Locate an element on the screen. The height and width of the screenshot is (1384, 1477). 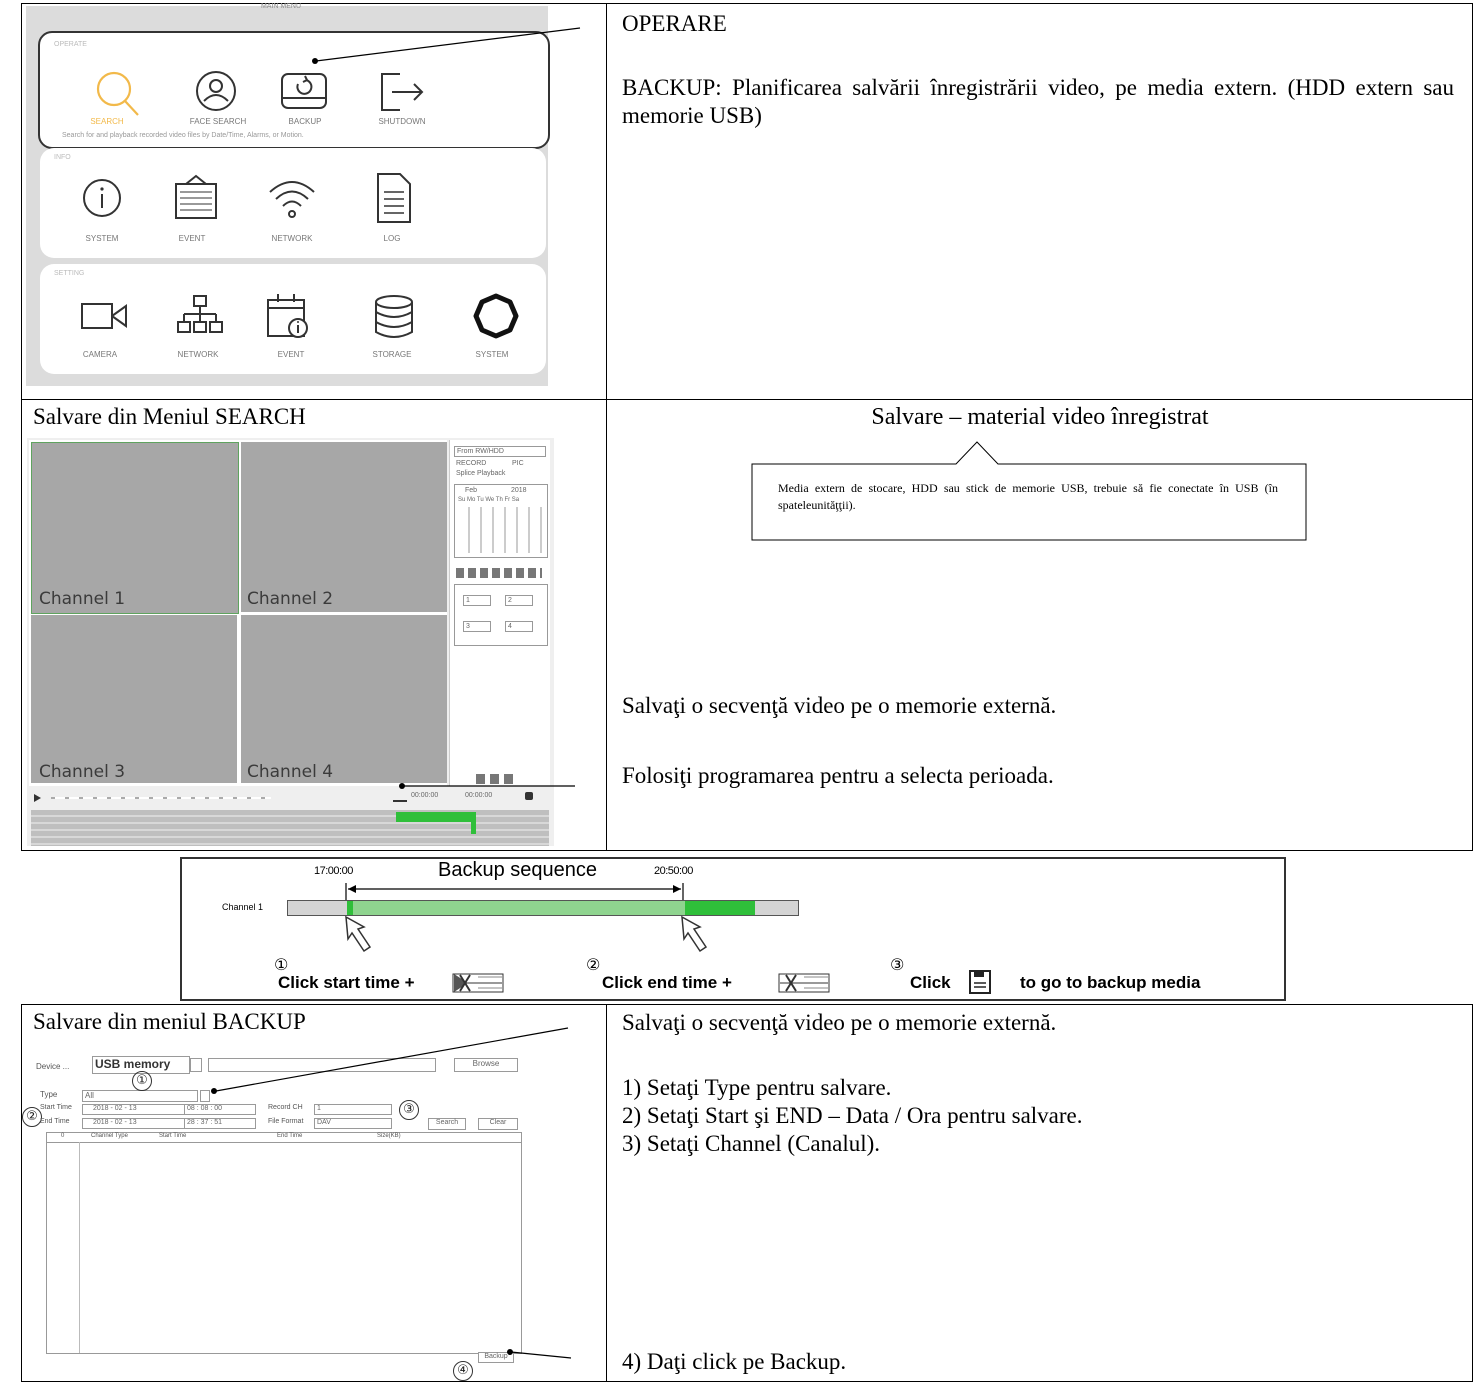
channel-3-label: Channel 3 is located at coordinates (82, 772).